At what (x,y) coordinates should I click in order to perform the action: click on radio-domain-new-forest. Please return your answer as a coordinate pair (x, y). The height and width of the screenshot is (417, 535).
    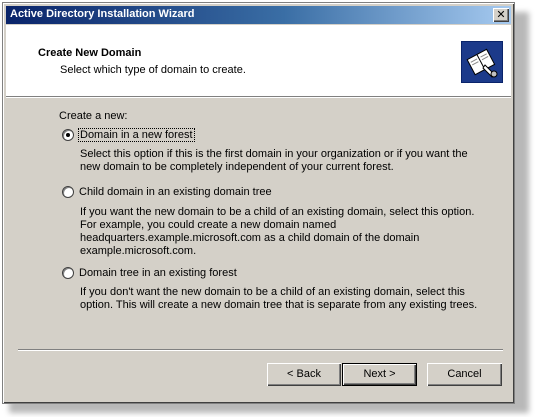
    Looking at the image, I should click on (68, 135).